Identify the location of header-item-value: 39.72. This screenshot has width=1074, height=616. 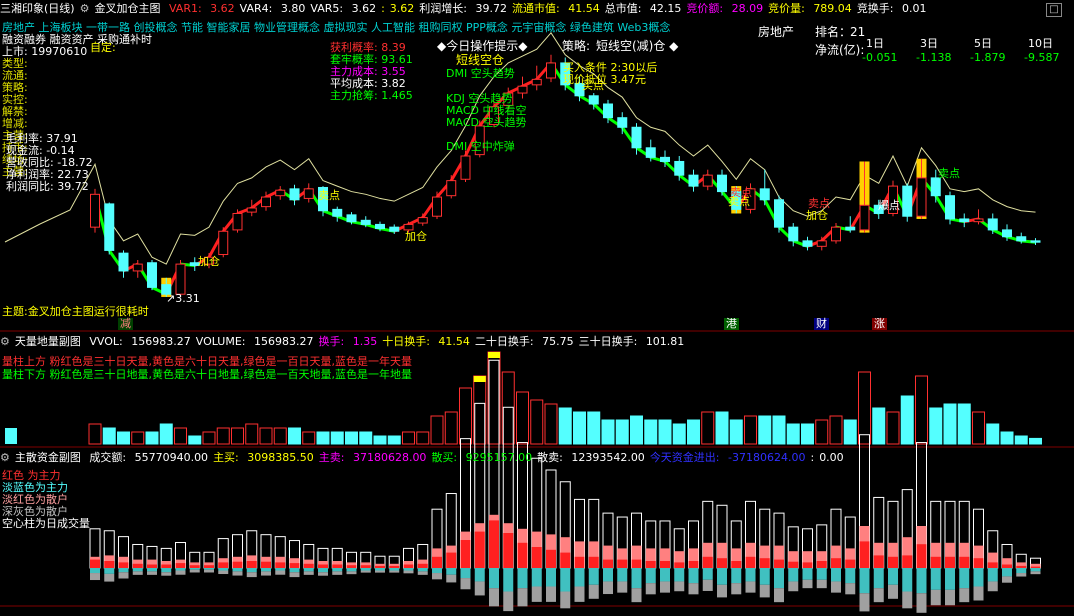
(491, 8).